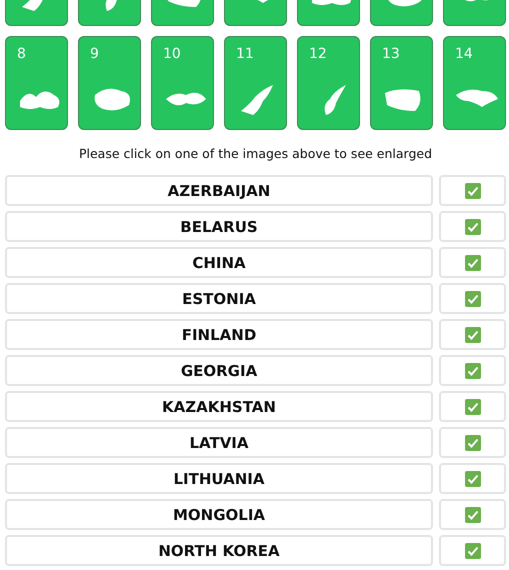  What do you see at coordinates (219, 370) in the screenshot?
I see `country-name: GEORGIA` at bounding box center [219, 370].